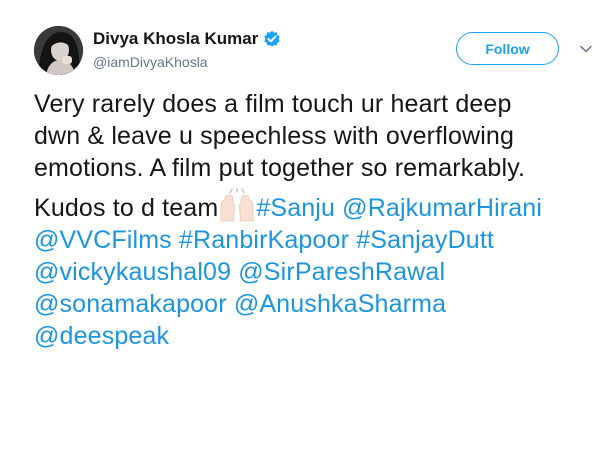  What do you see at coordinates (341, 272) in the screenshot?
I see `mention-link: @SirPareshRawal` at bounding box center [341, 272].